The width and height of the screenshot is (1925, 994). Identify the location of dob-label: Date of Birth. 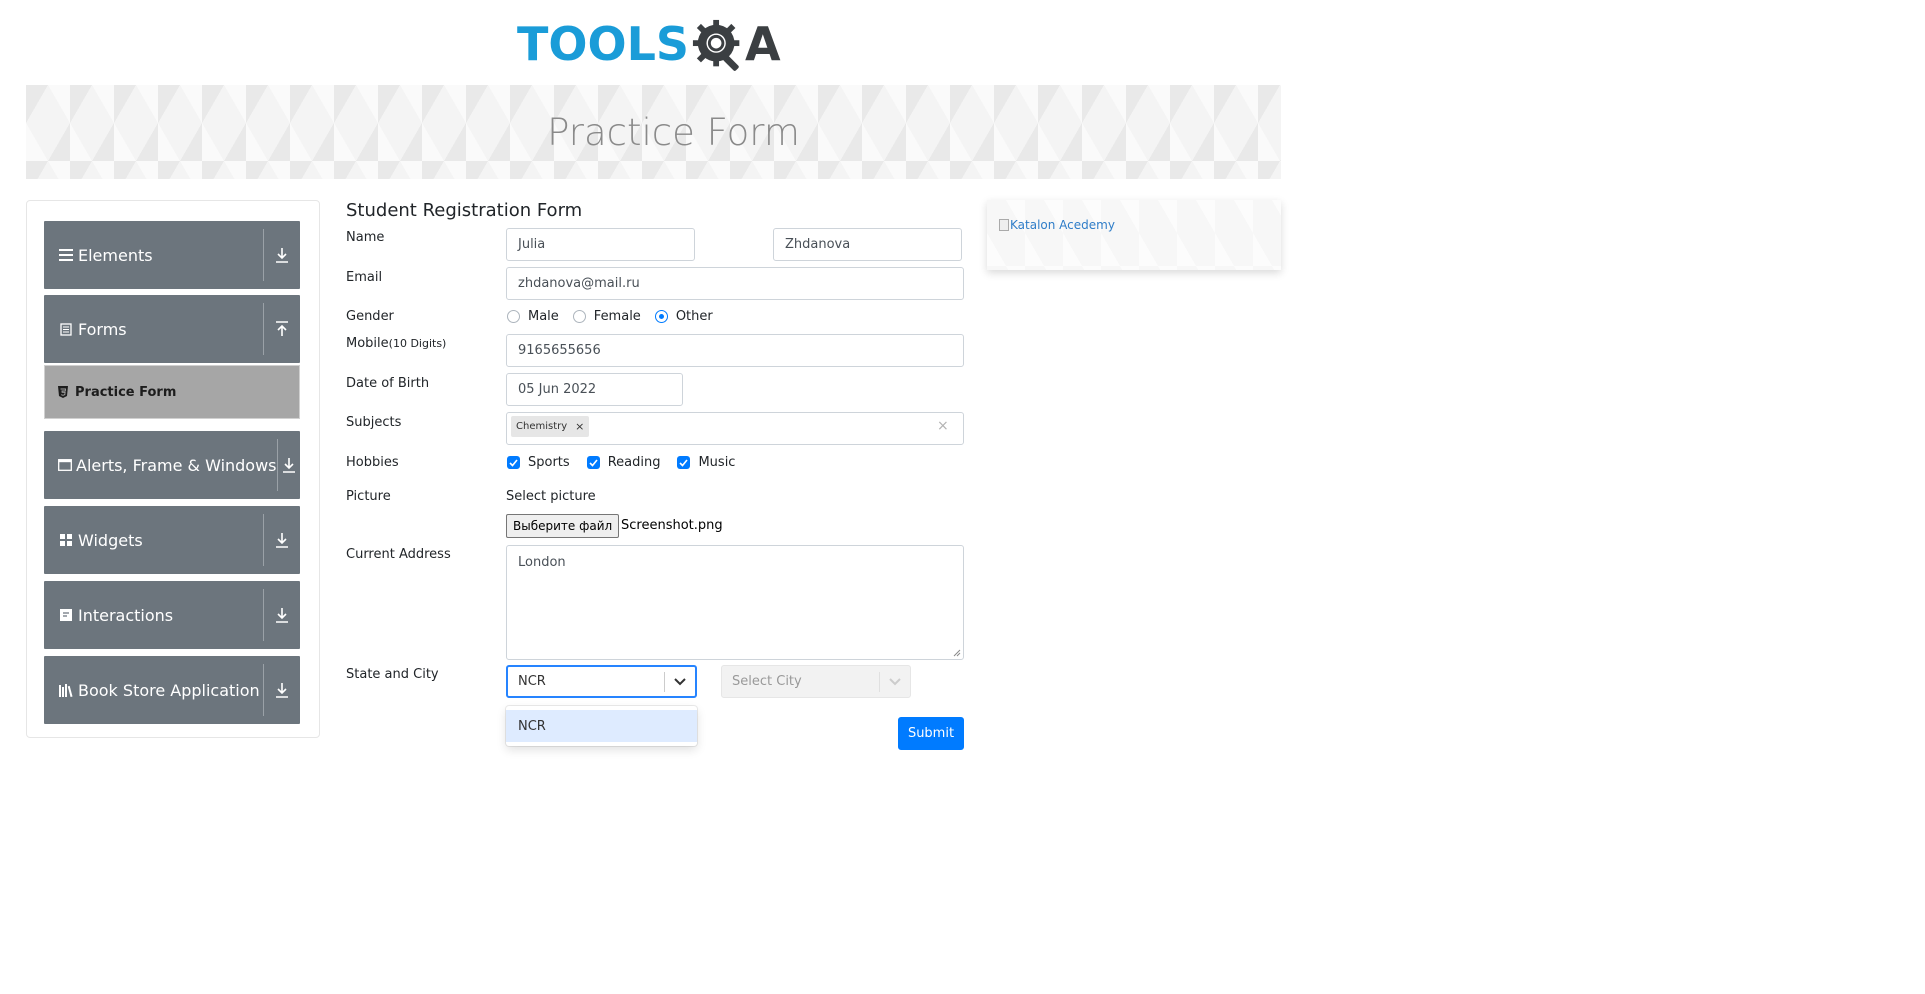
(388, 383).